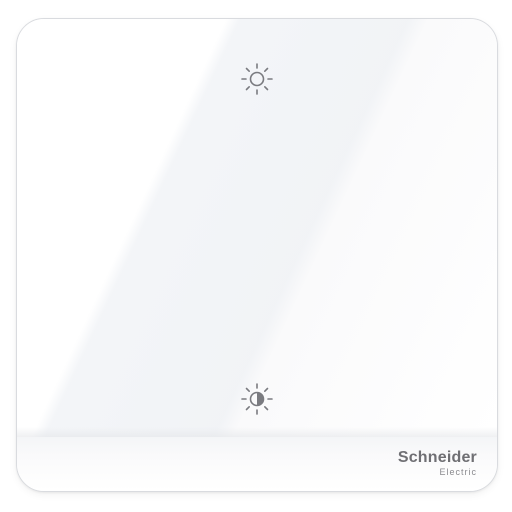 Image resolution: width=512 pixels, height=512 pixels. Describe the element at coordinates (437, 457) in the screenshot. I see `brand-name: Schneider` at that location.